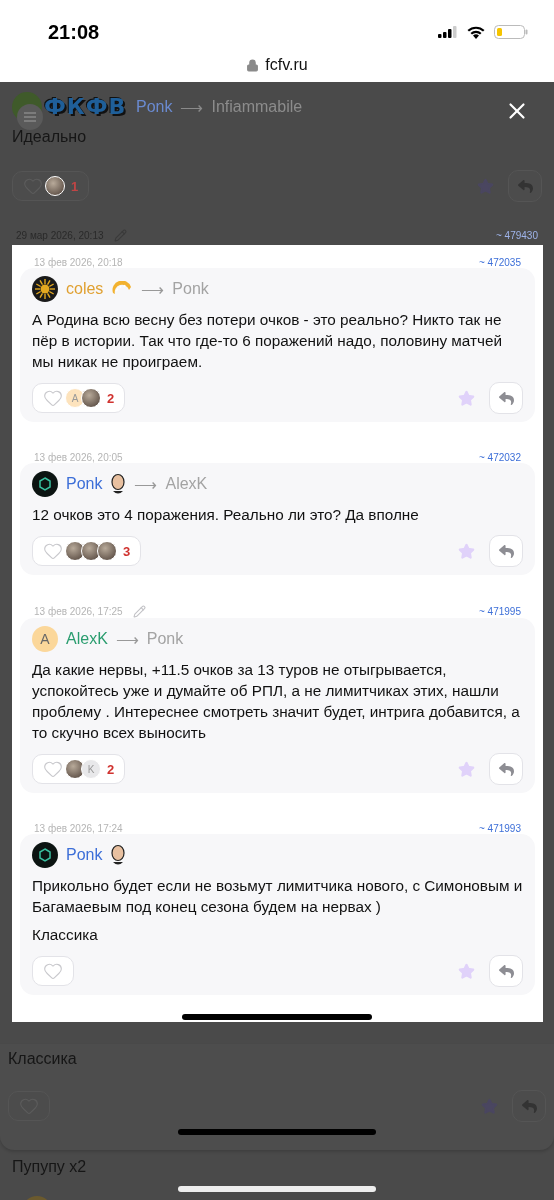  What do you see at coordinates (517, 235) in the screenshot?
I see `comment-link: ~ 479430` at bounding box center [517, 235].